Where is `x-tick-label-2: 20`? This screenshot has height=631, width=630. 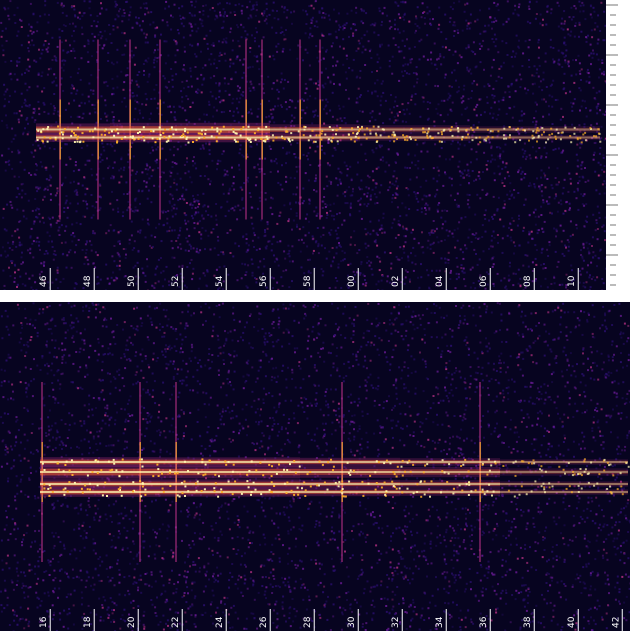 x-tick-label-2: 20 is located at coordinates (132, 622).